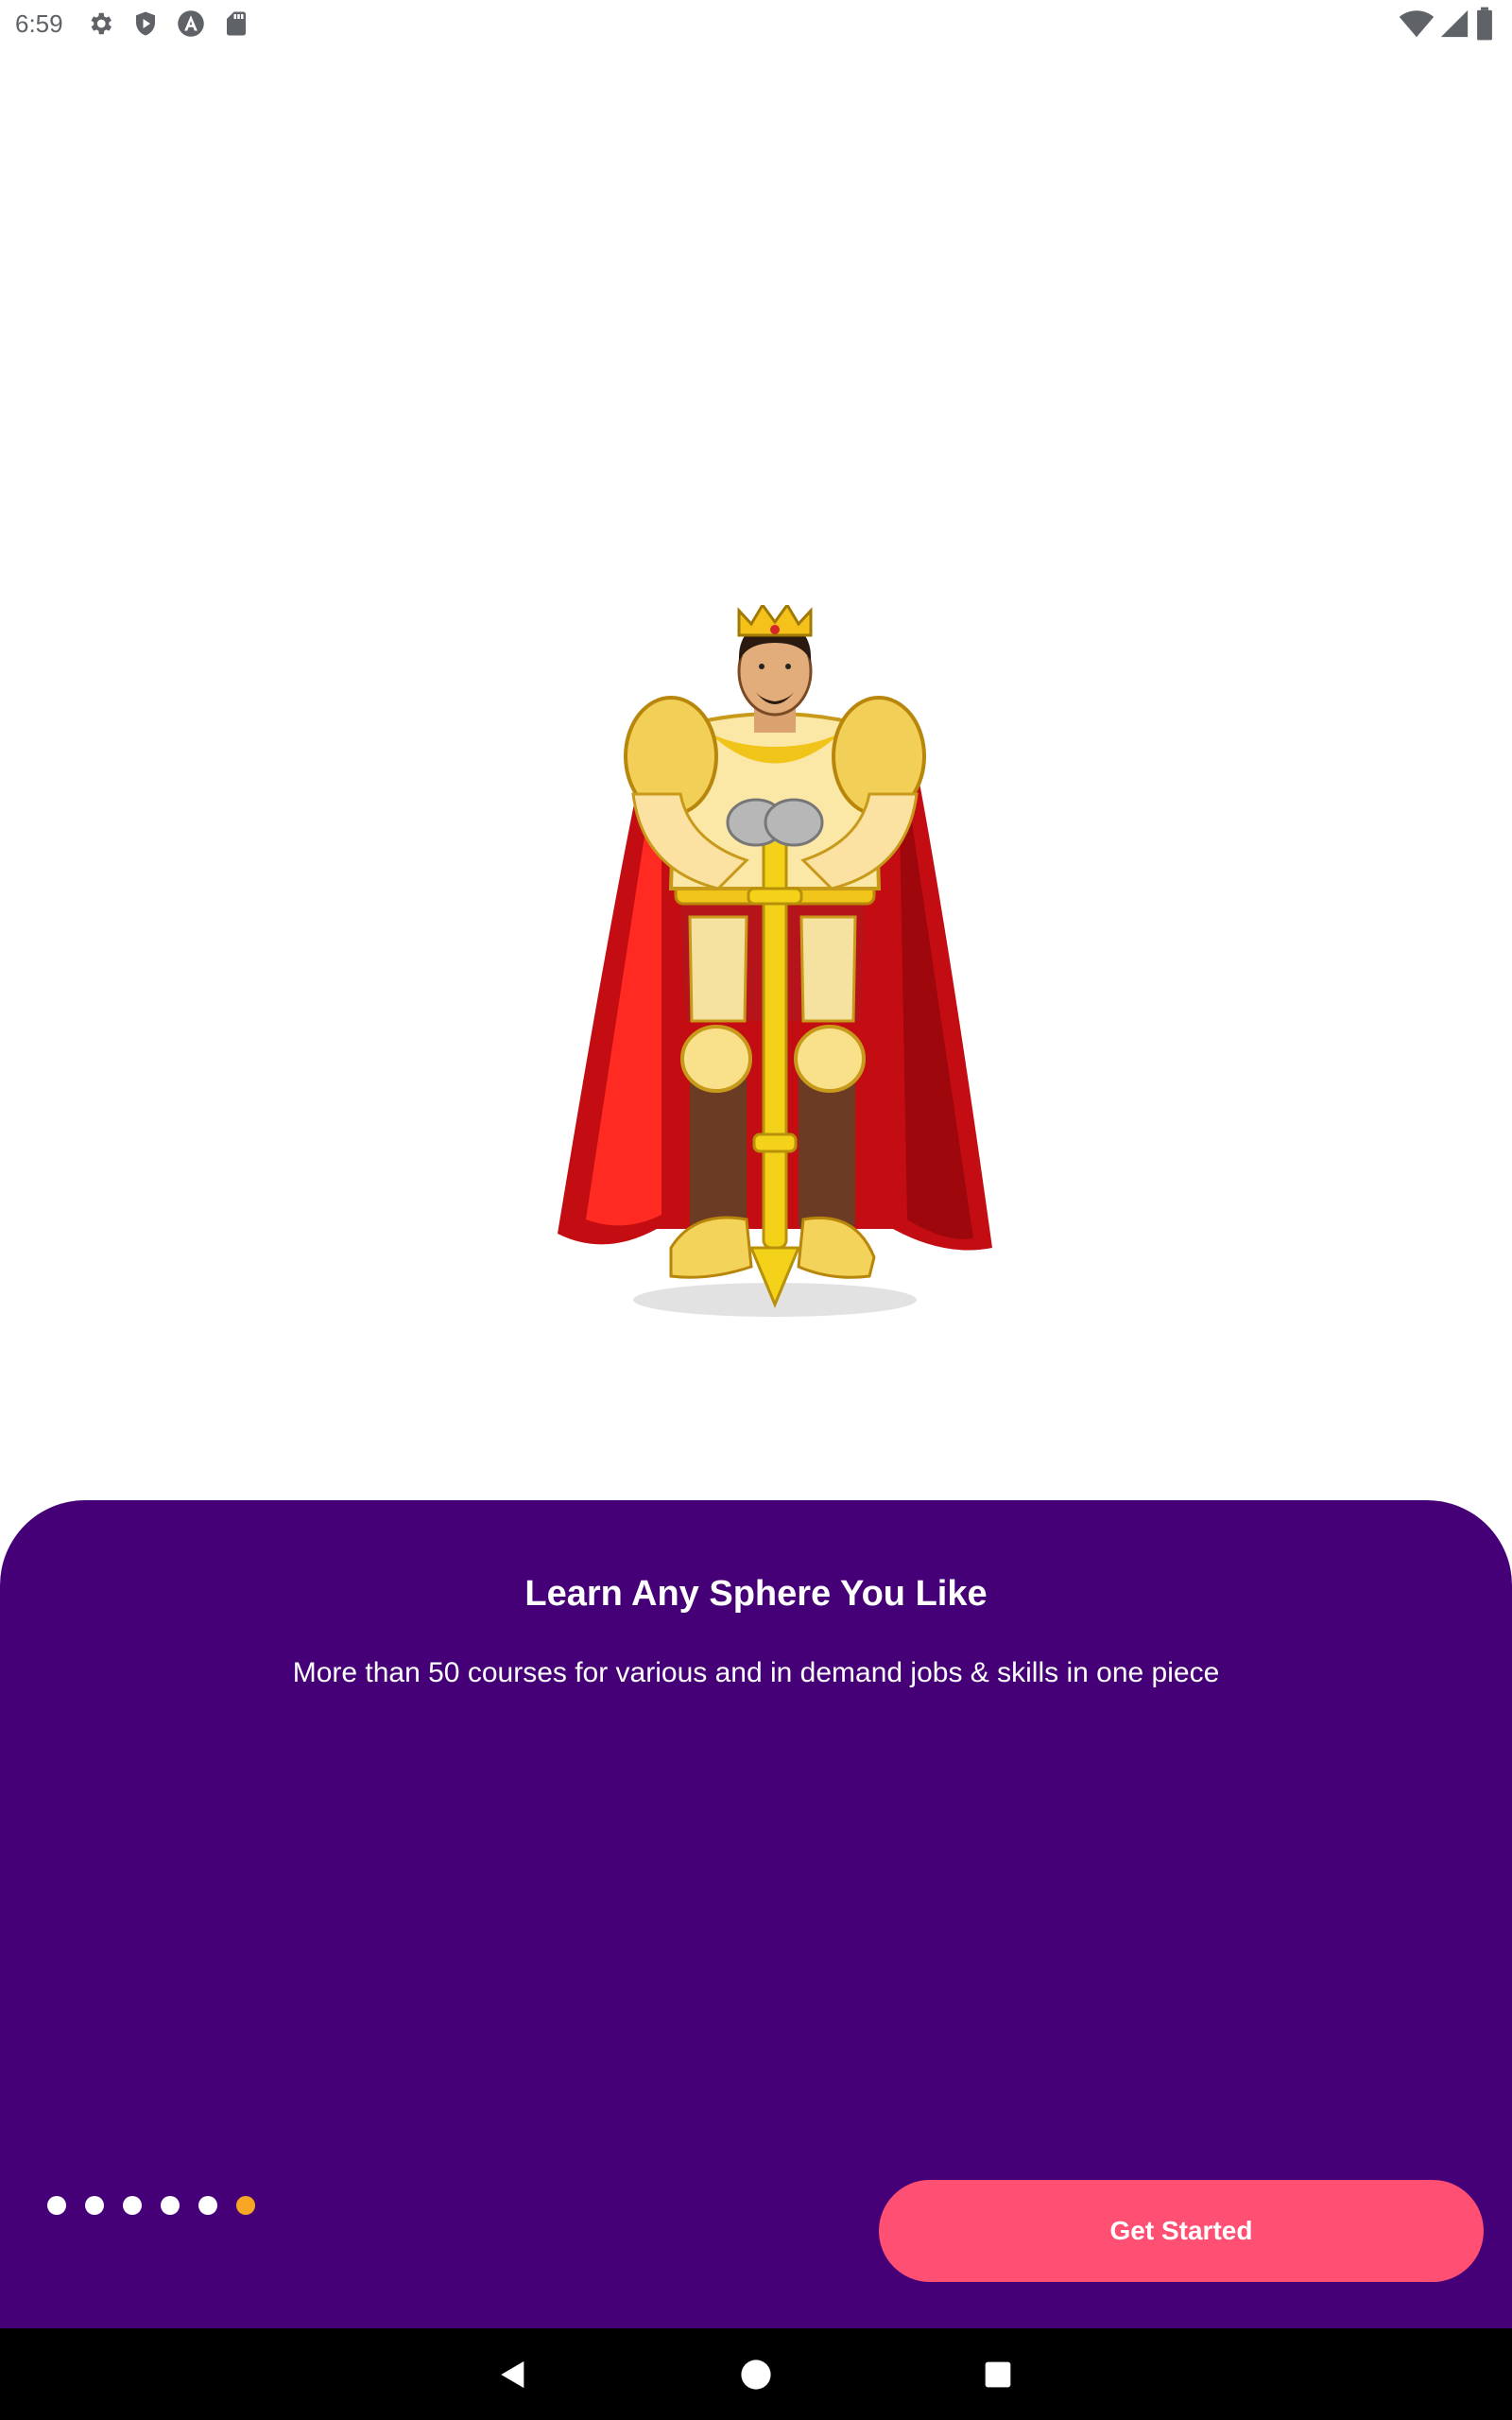  What do you see at coordinates (191, 24) in the screenshot?
I see `a-badge-icon` at bounding box center [191, 24].